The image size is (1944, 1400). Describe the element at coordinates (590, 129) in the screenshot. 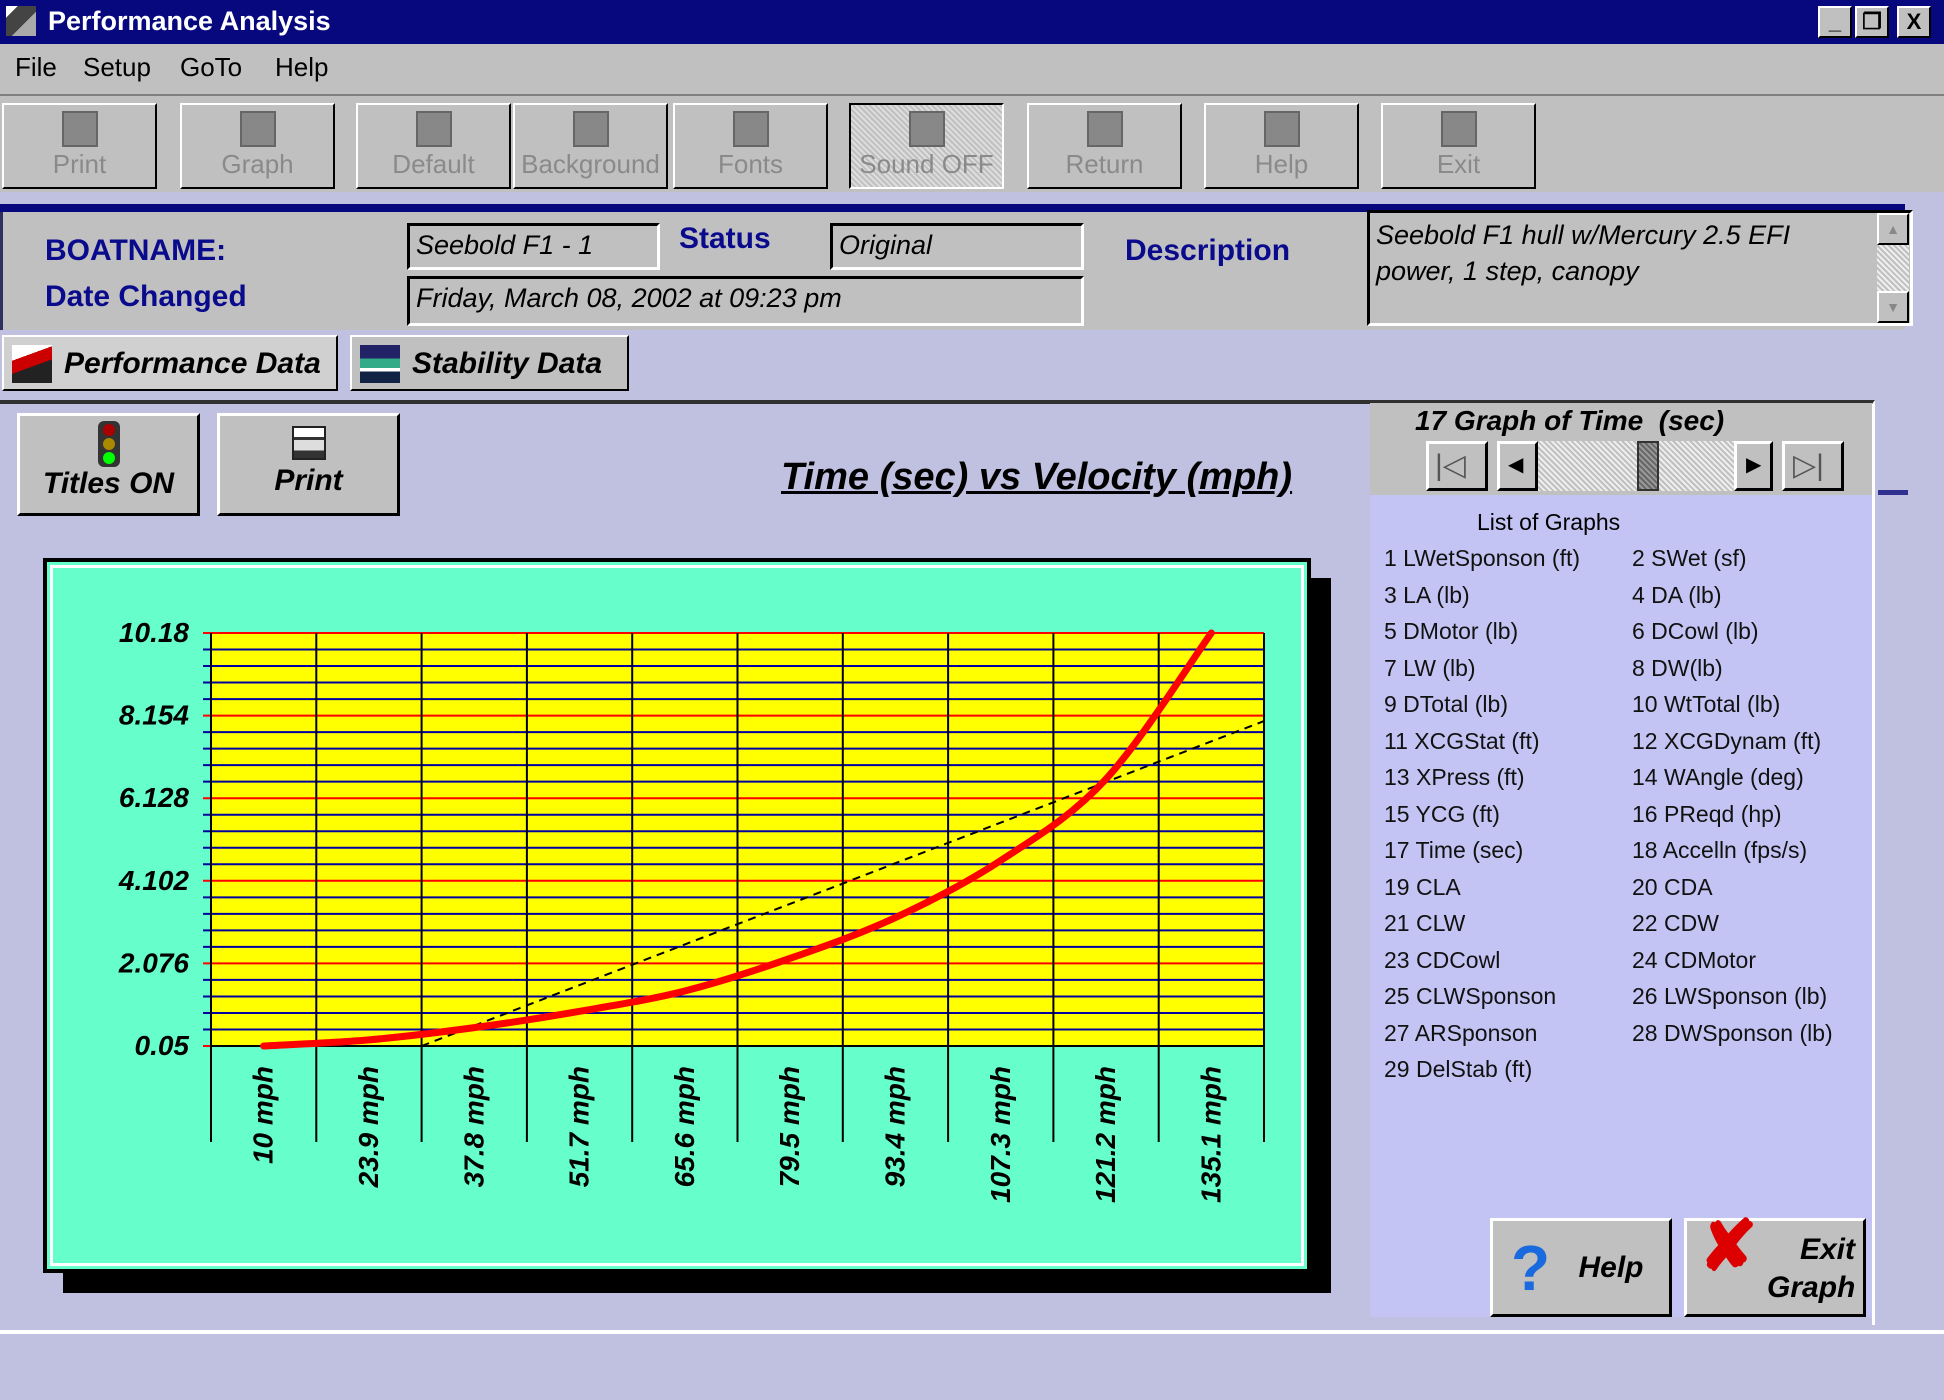

I see `background-icon` at that location.